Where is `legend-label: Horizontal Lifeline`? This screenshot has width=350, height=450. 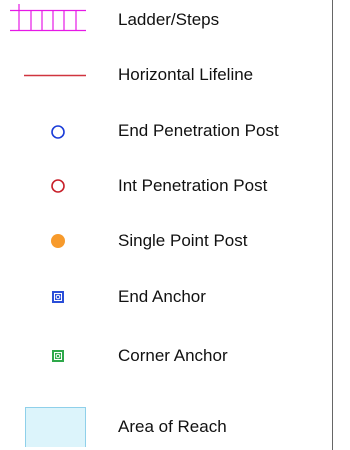
legend-label: Horizontal Lifeline is located at coordinates (186, 74).